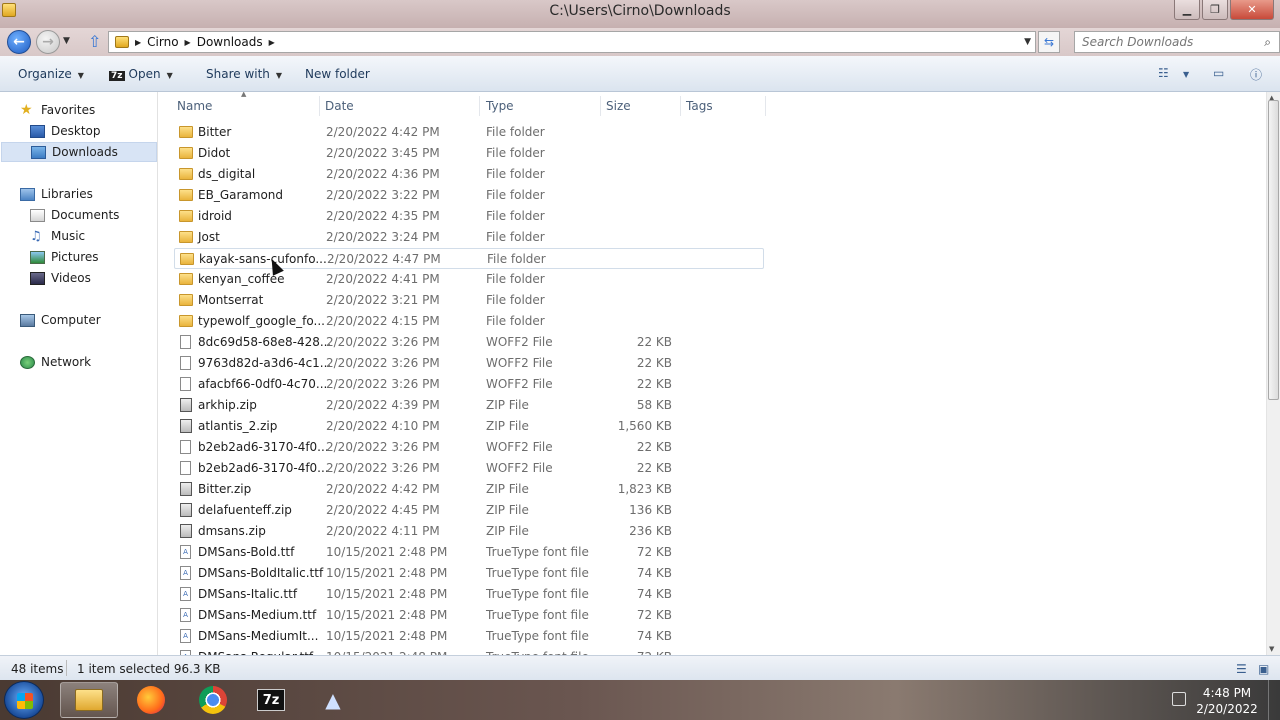 The height and width of the screenshot is (720, 1280). I want to click on close-button: ✕, so click(1252, 10).